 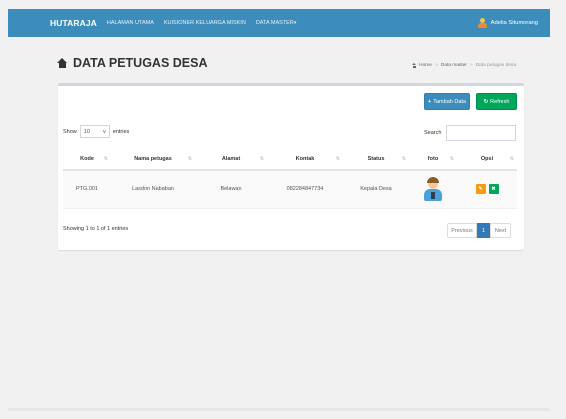 I want to click on column-header-foto: foto ⇅, so click(x=433, y=160).